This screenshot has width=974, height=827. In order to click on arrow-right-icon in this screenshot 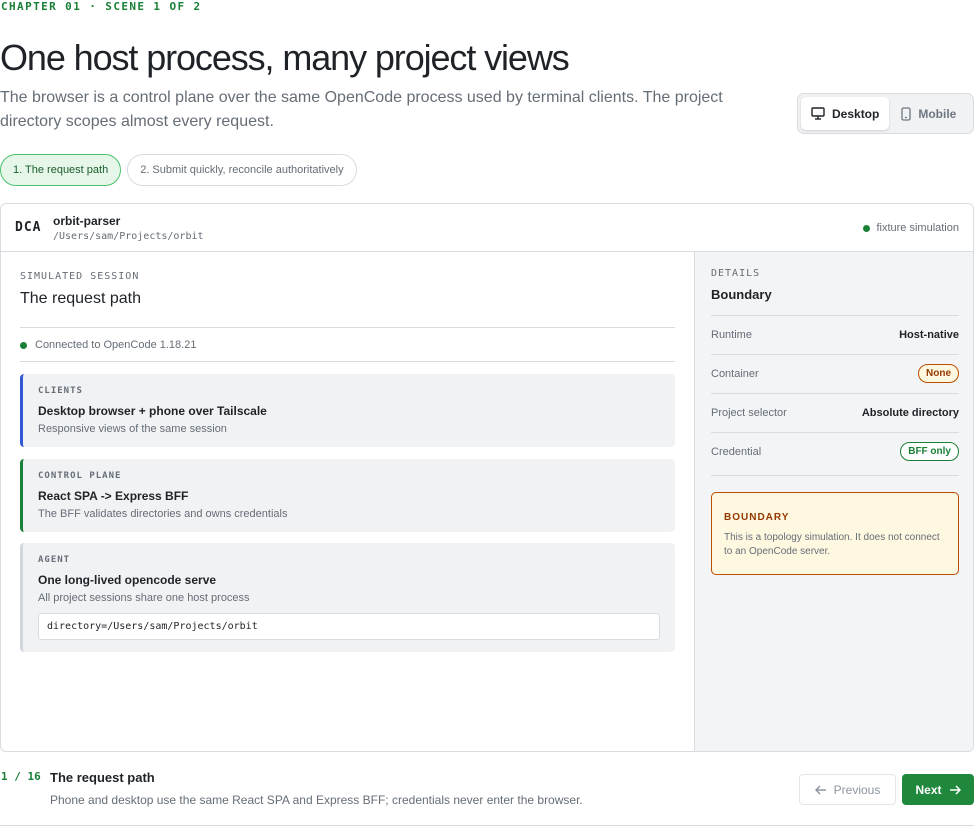, I will do `click(955, 789)`.